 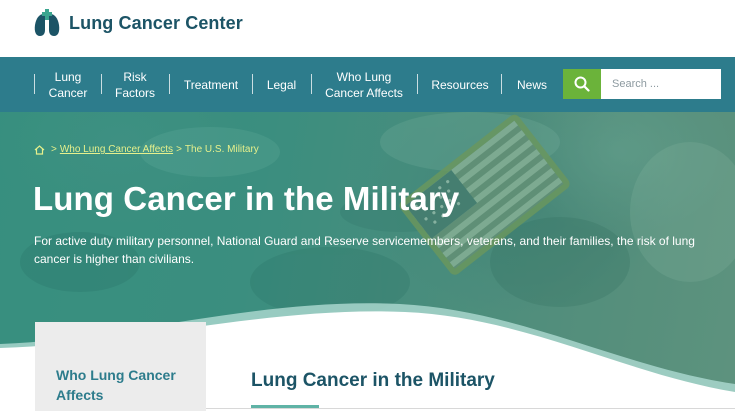 I want to click on nav-label: Treatment, so click(x=211, y=84).